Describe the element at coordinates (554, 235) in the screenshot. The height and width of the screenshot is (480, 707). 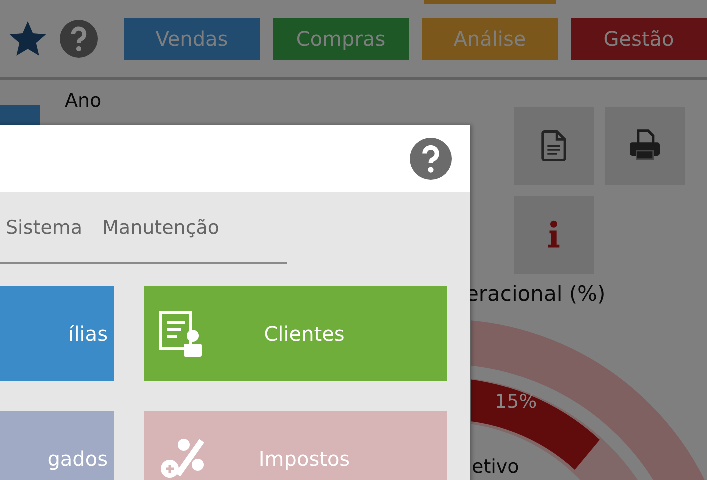
I see `info-button` at that location.